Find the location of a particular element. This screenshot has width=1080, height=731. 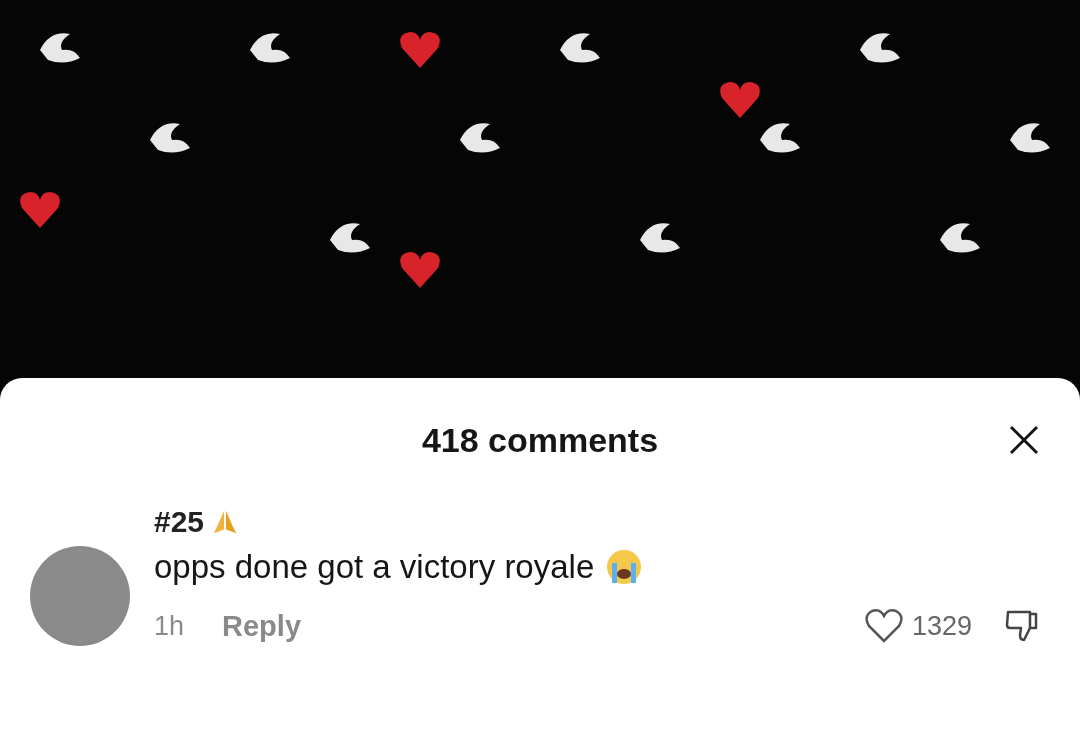

comment-time: 1h is located at coordinates (169, 626).